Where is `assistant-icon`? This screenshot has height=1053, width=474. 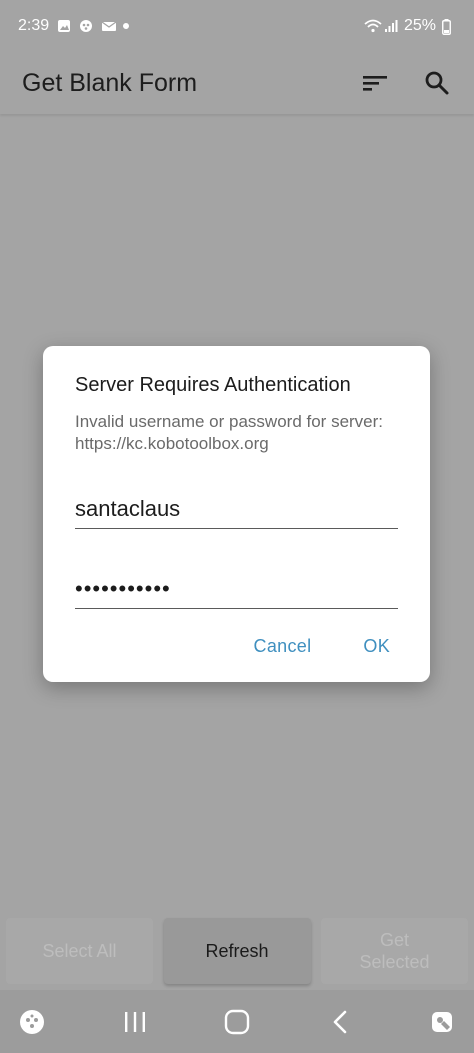 assistant-icon is located at coordinates (442, 1021).